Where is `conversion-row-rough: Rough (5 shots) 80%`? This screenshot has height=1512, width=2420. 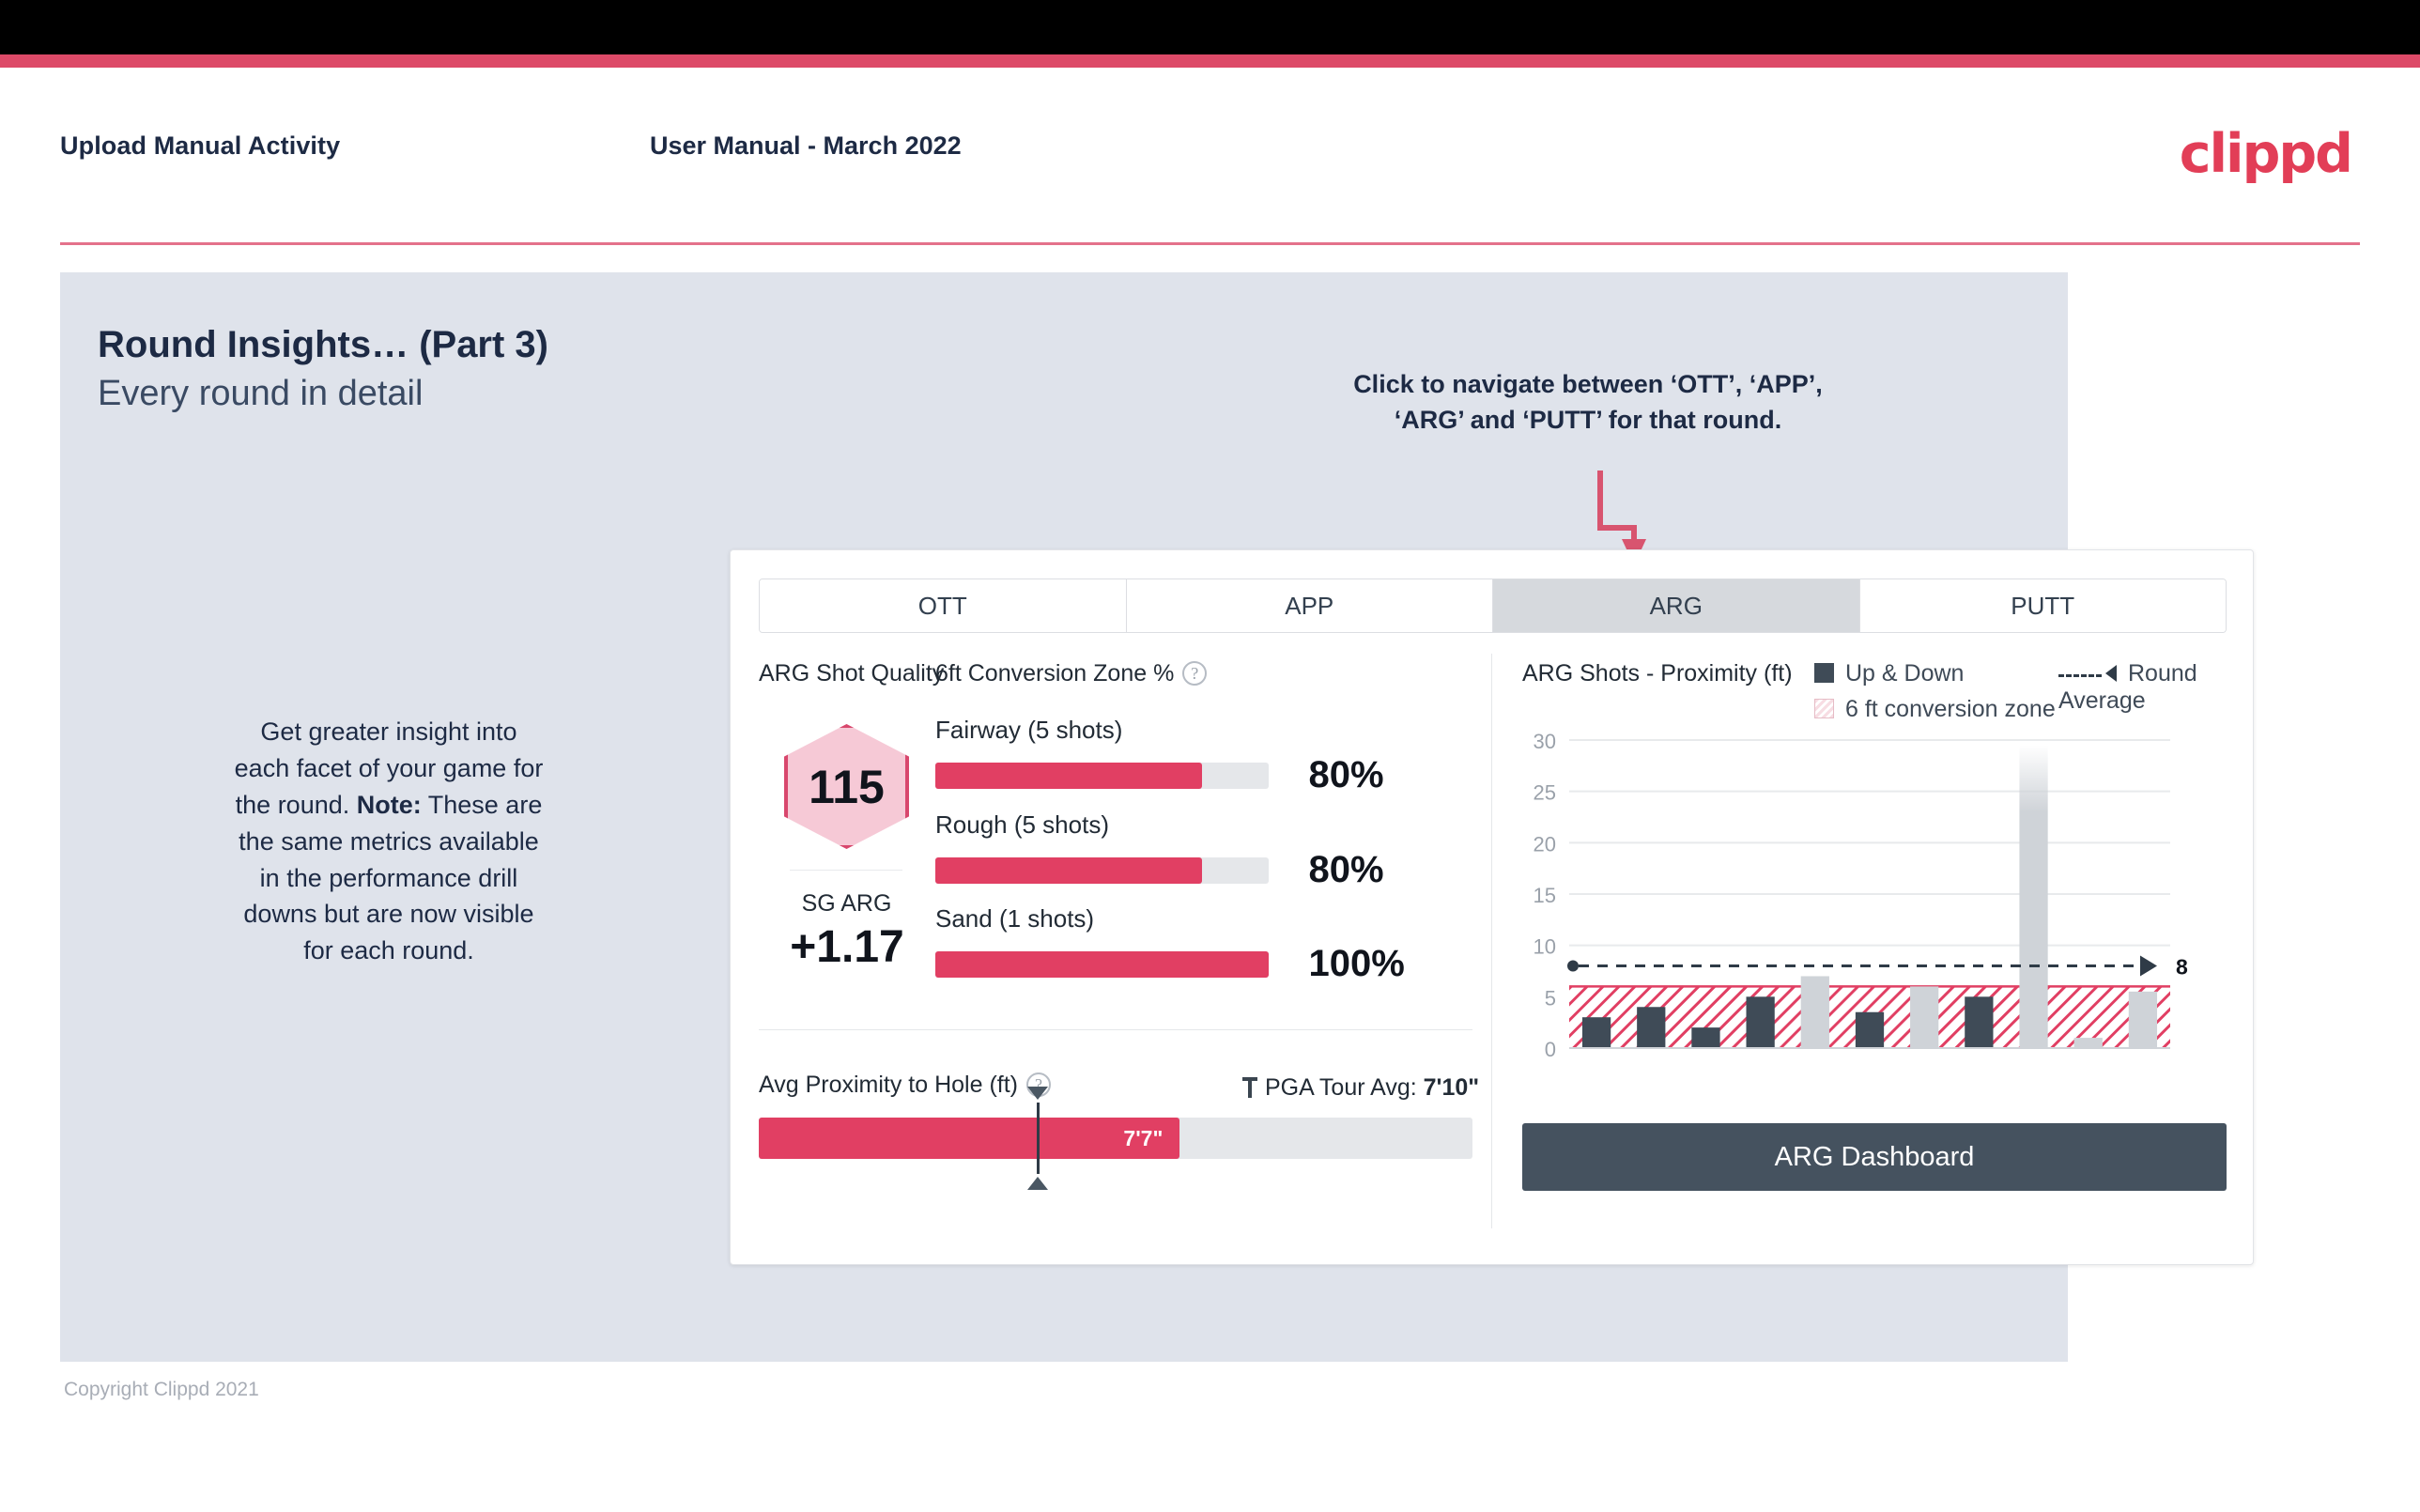 conversion-row-rough: Rough (5 shots) 80% is located at coordinates (1198, 850).